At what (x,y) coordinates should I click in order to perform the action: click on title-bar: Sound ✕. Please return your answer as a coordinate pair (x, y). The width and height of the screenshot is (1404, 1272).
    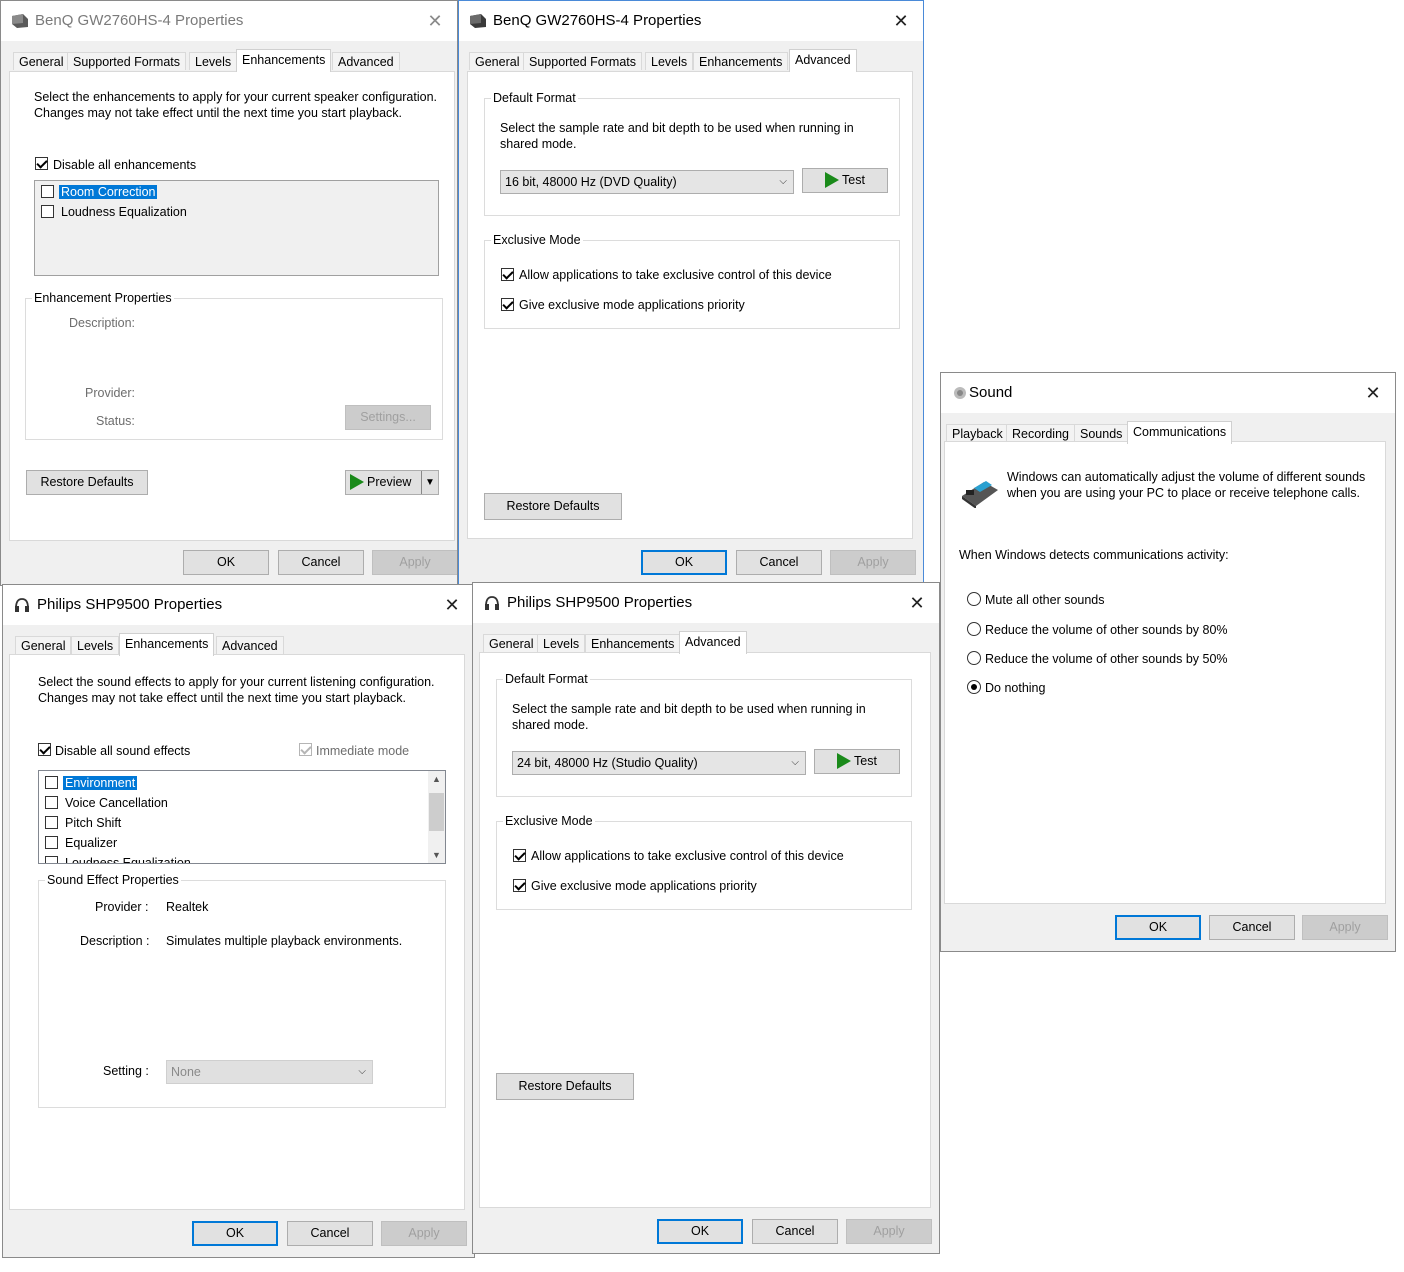
    Looking at the image, I should click on (1168, 393).